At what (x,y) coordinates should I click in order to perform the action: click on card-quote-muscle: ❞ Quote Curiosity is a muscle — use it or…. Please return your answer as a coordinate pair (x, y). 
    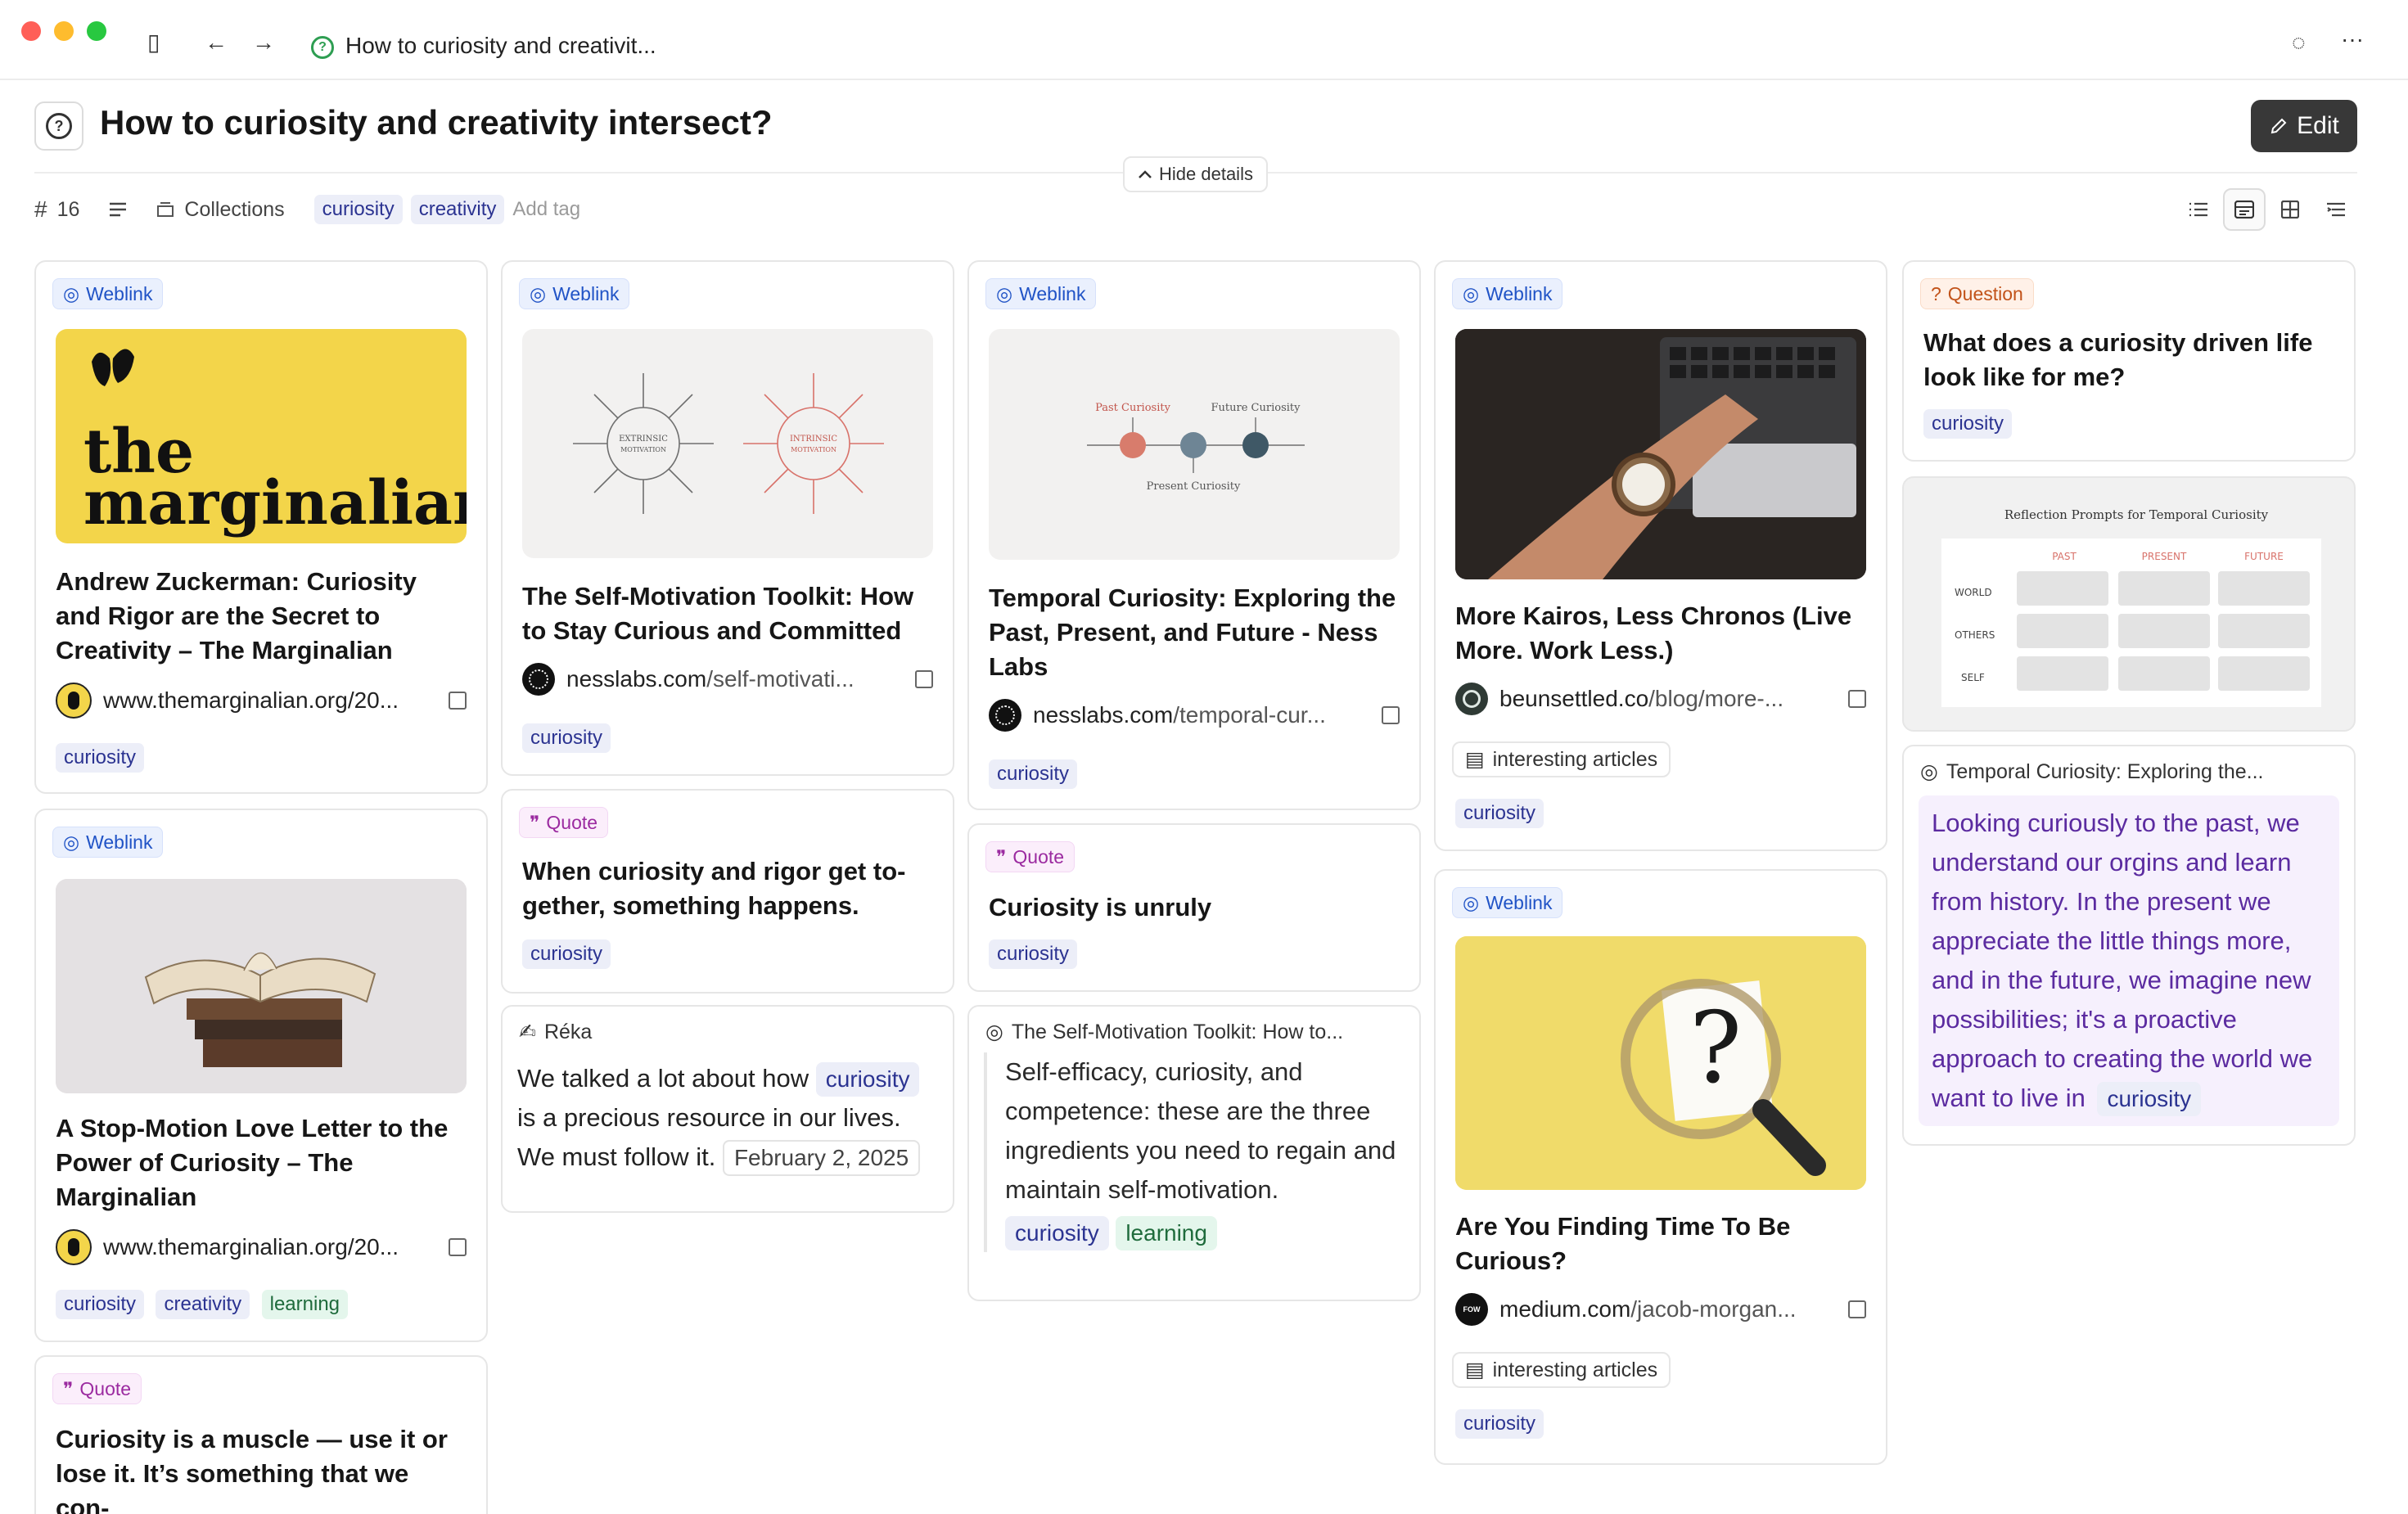
    Looking at the image, I should click on (261, 1434).